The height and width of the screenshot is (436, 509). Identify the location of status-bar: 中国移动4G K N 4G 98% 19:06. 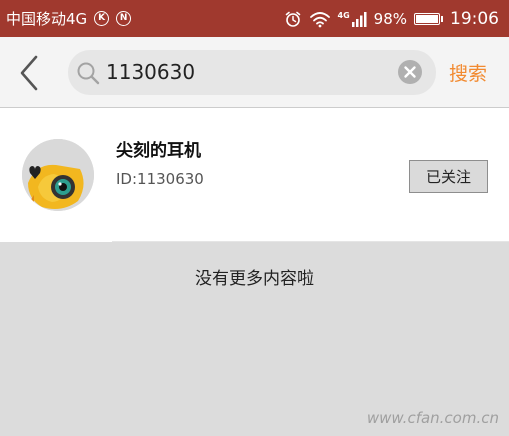
(254, 18).